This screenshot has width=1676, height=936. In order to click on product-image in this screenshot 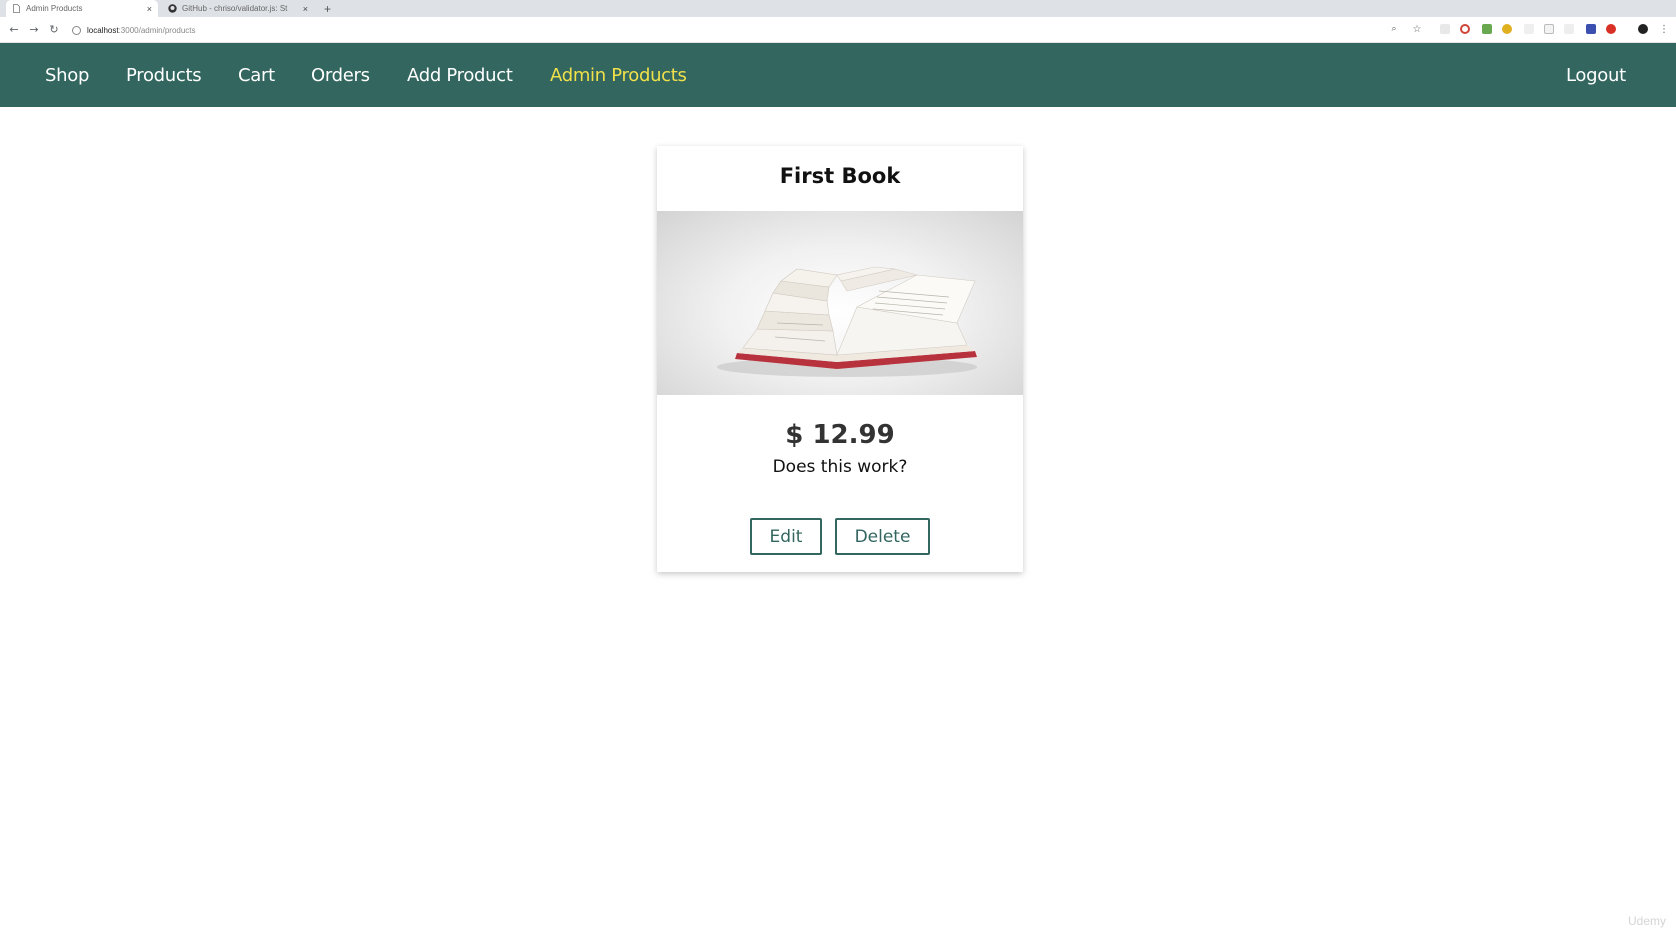, I will do `click(840, 303)`.